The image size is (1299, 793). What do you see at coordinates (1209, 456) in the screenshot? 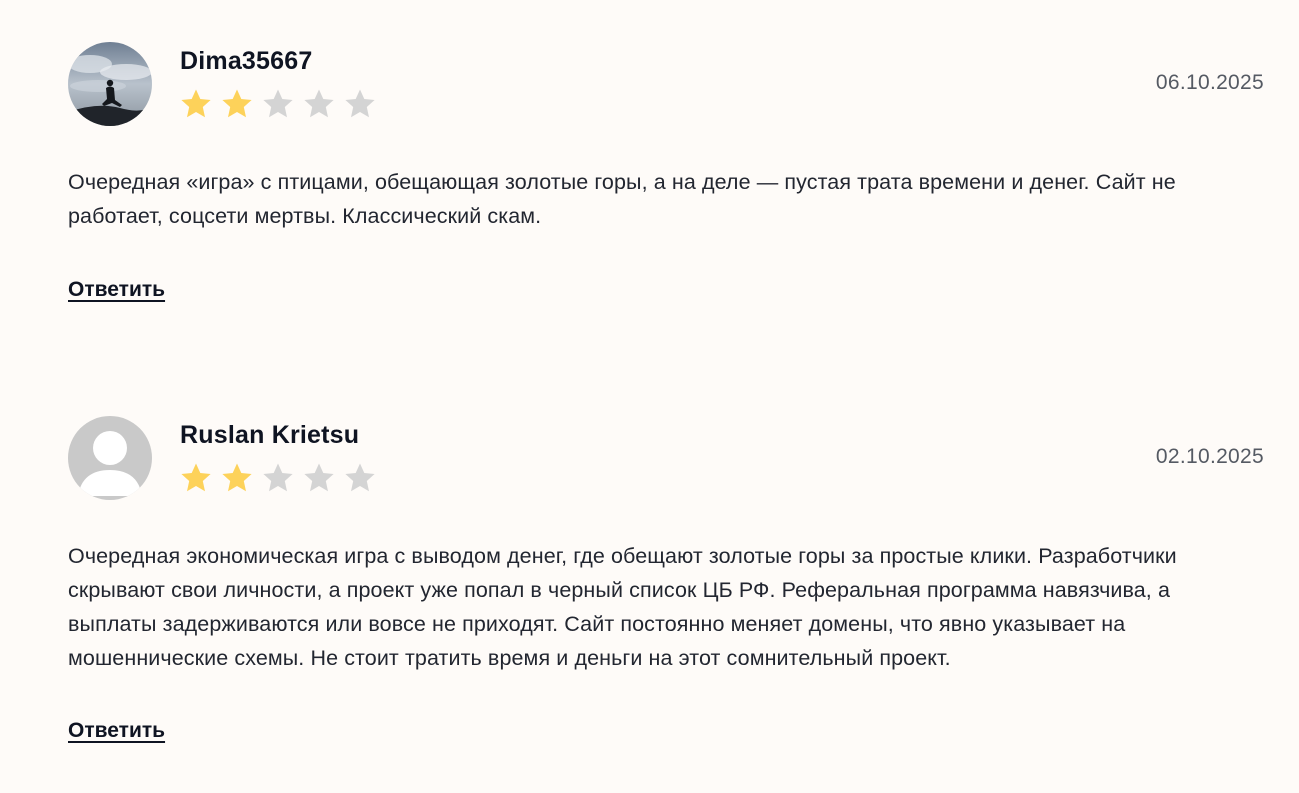
I see `review-date: 02.10.2025` at bounding box center [1209, 456].